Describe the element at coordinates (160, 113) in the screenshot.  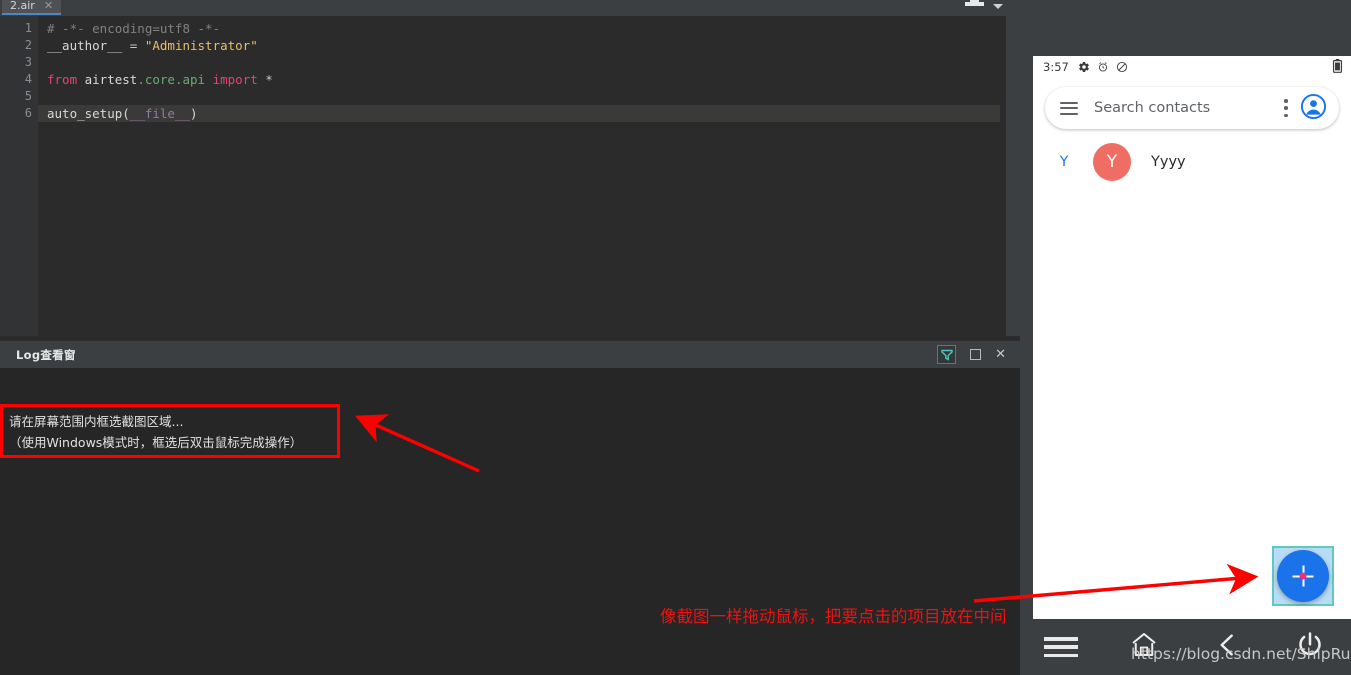
I see `code-token-argument: __file__` at that location.